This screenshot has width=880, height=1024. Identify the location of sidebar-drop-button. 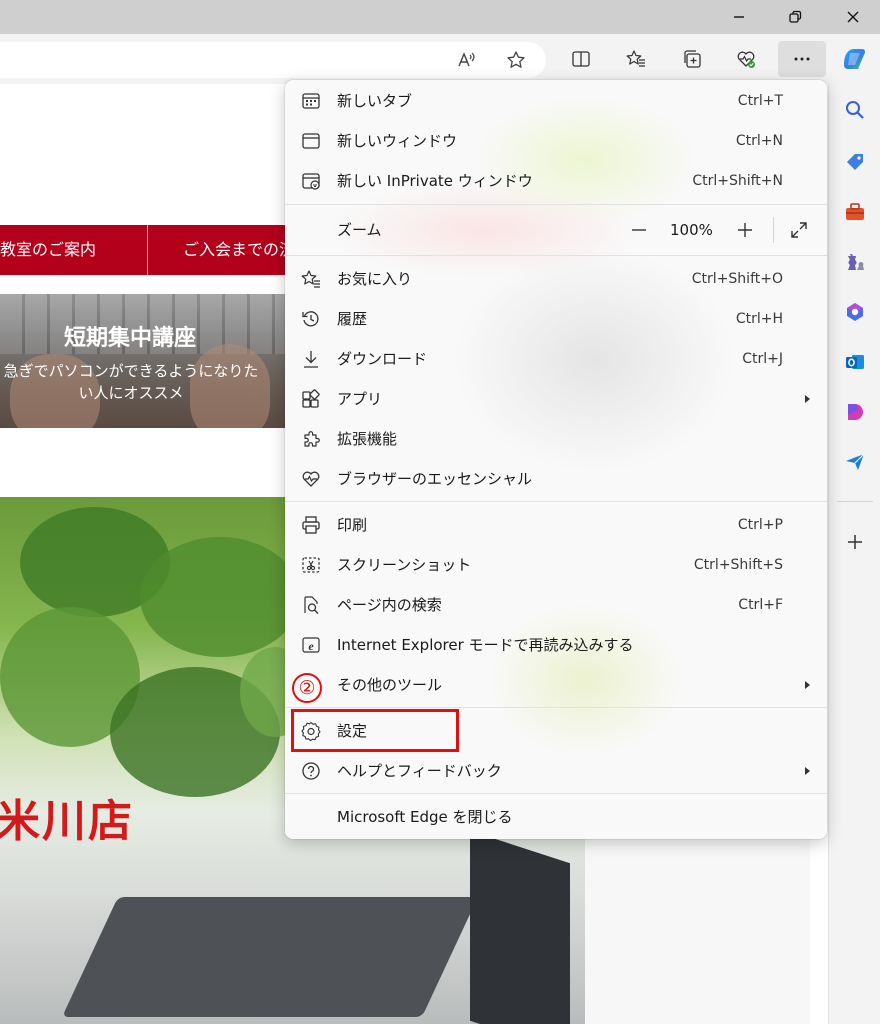
(855, 462).